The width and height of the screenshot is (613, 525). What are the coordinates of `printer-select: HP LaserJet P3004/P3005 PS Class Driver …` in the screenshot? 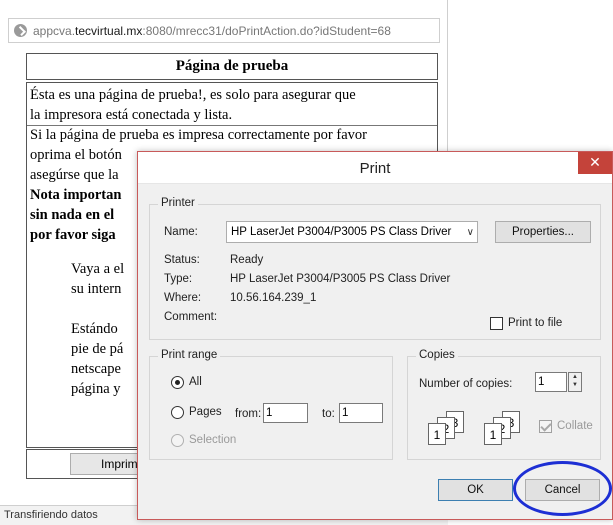 It's located at (352, 232).